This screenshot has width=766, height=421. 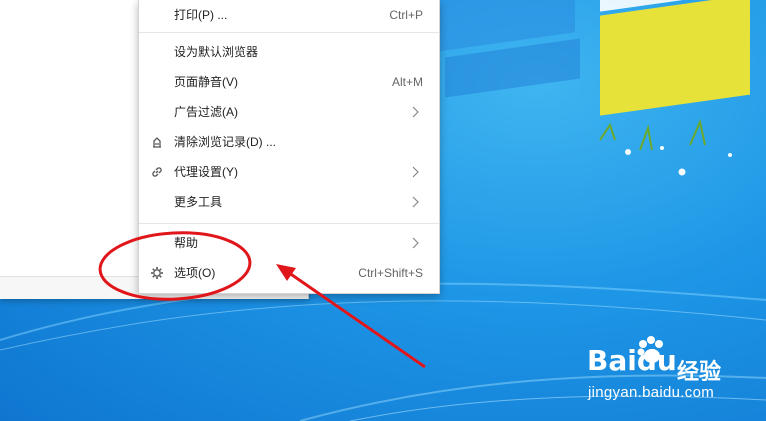 I want to click on menu-item-shortcut: Alt+M, so click(x=407, y=82).